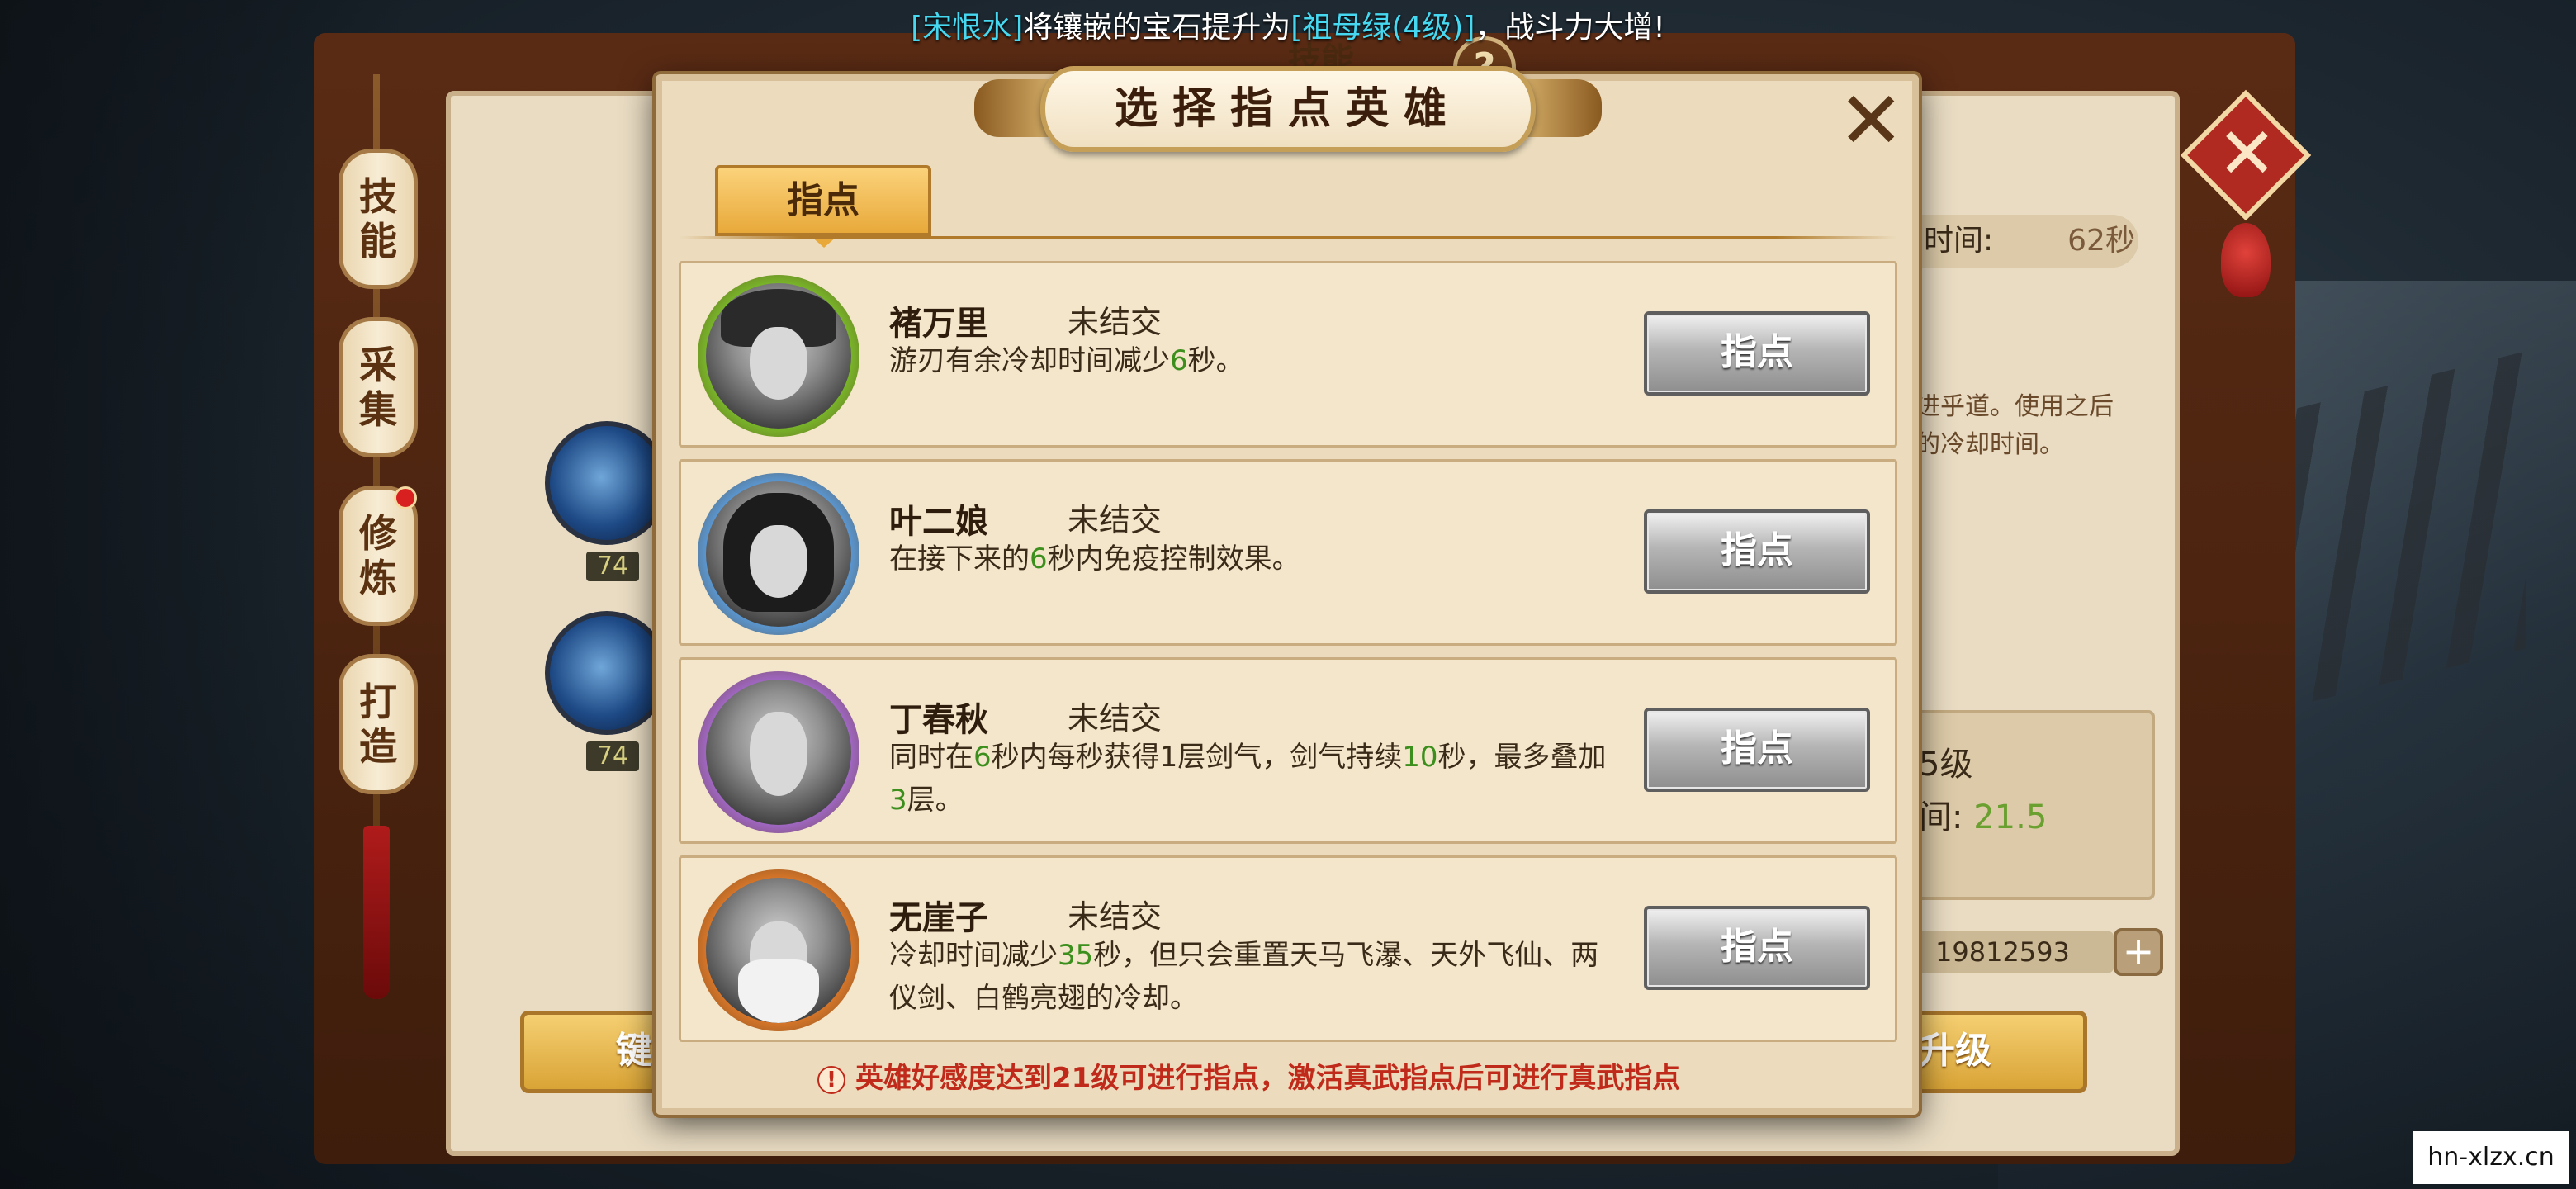 Image resolution: width=2576 pixels, height=1189 pixels. What do you see at coordinates (2246, 260) in the screenshot?
I see `lantern-icon` at bounding box center [2246, 260].